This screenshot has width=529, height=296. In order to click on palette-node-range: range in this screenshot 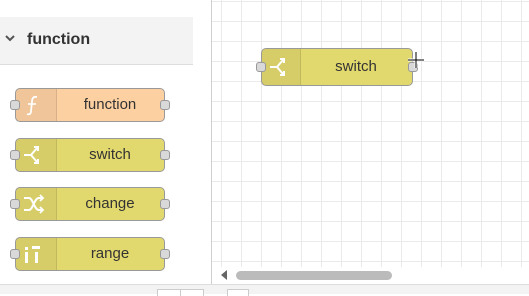, I will do `click(90, 254)`.